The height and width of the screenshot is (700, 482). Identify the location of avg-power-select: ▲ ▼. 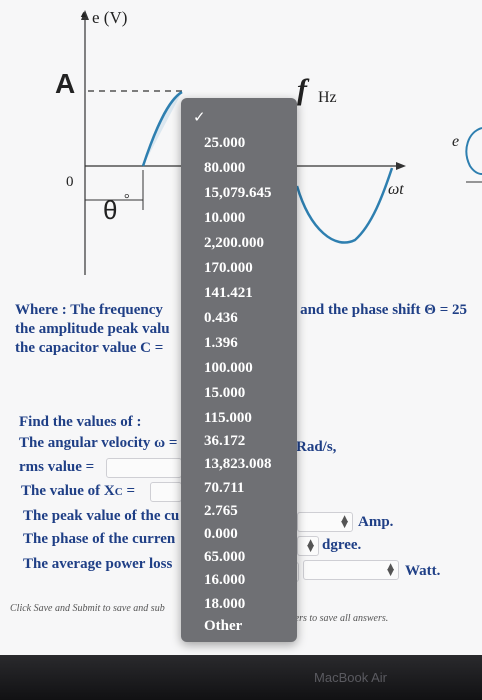
(351, 570).